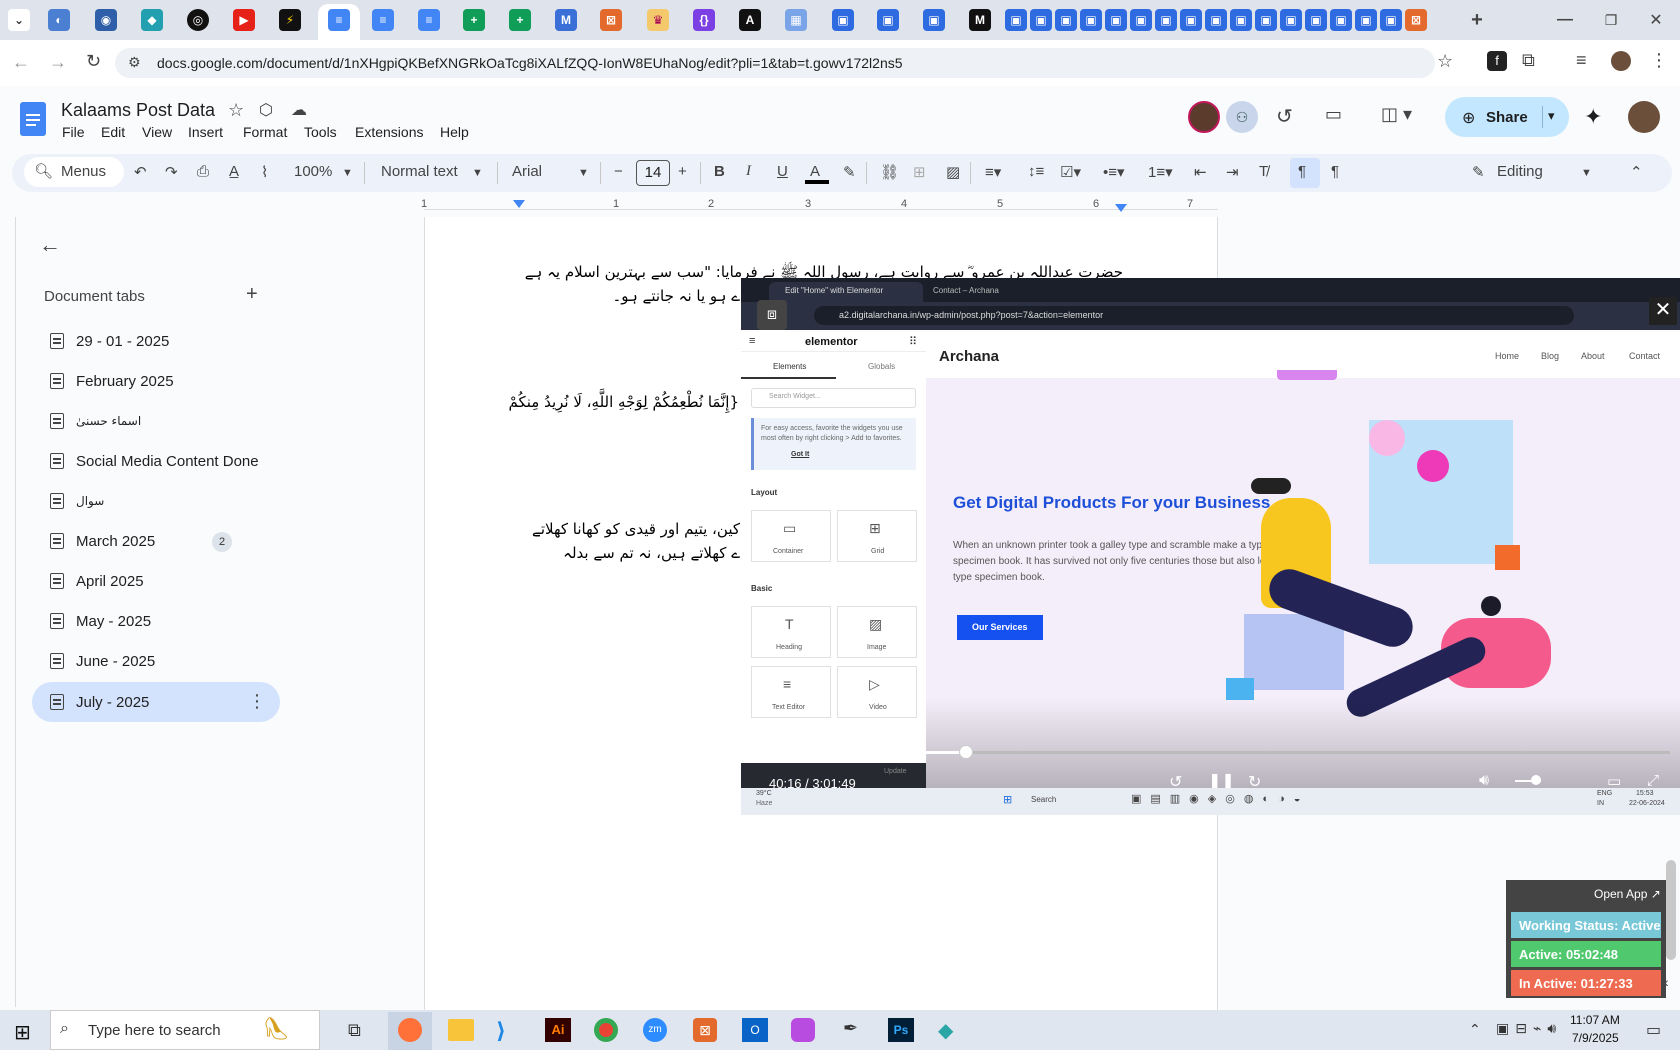 The height and width of the screenshot is (1050, 1680). What do you see at coordinates (134, 62) in the screenshot?
I see `site-info-icon: ⚙` at bounding box center [134, 62].